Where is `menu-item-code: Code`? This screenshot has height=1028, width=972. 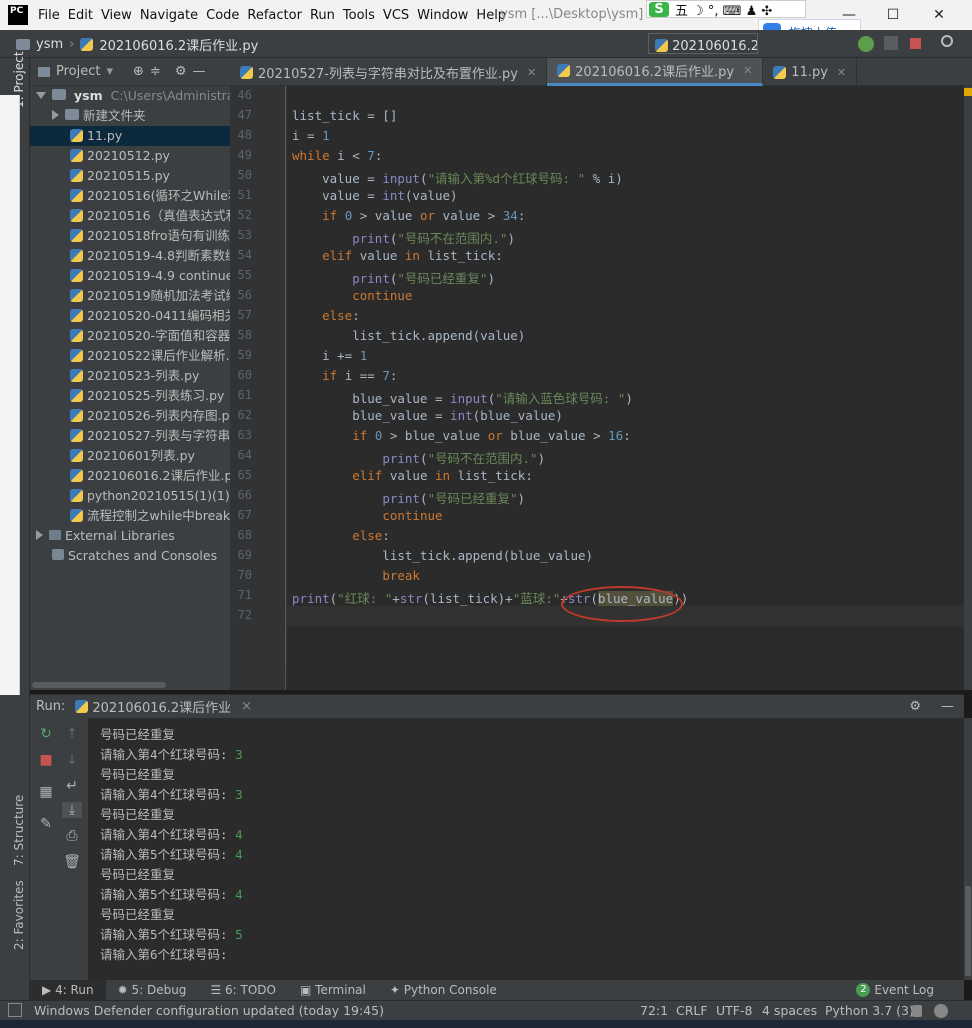 menu-item-code: Code is located at coordinates (222, 15).